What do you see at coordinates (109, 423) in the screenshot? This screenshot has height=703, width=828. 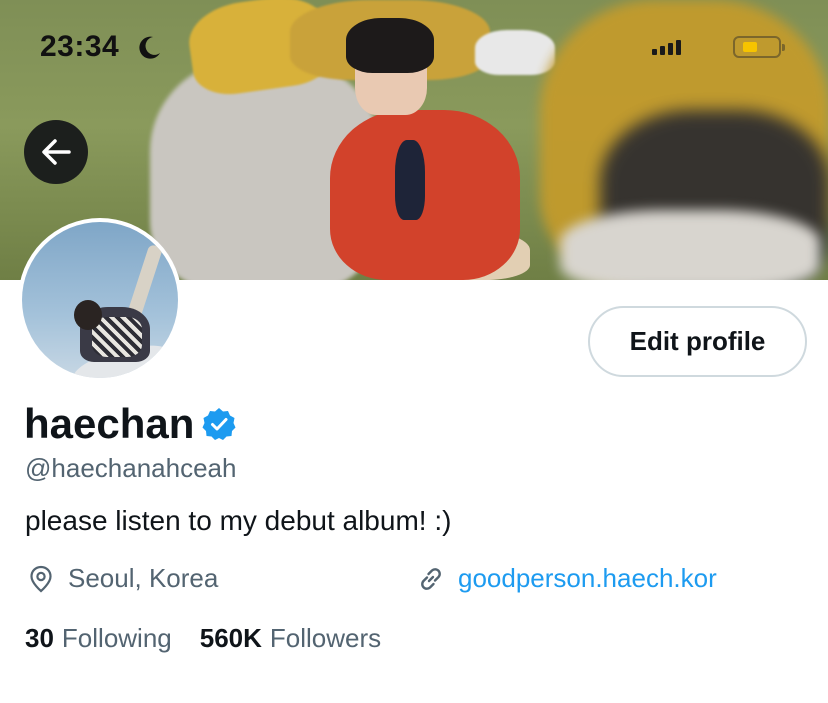 I see `display-name: haechan` at bounding box center [109, 423].